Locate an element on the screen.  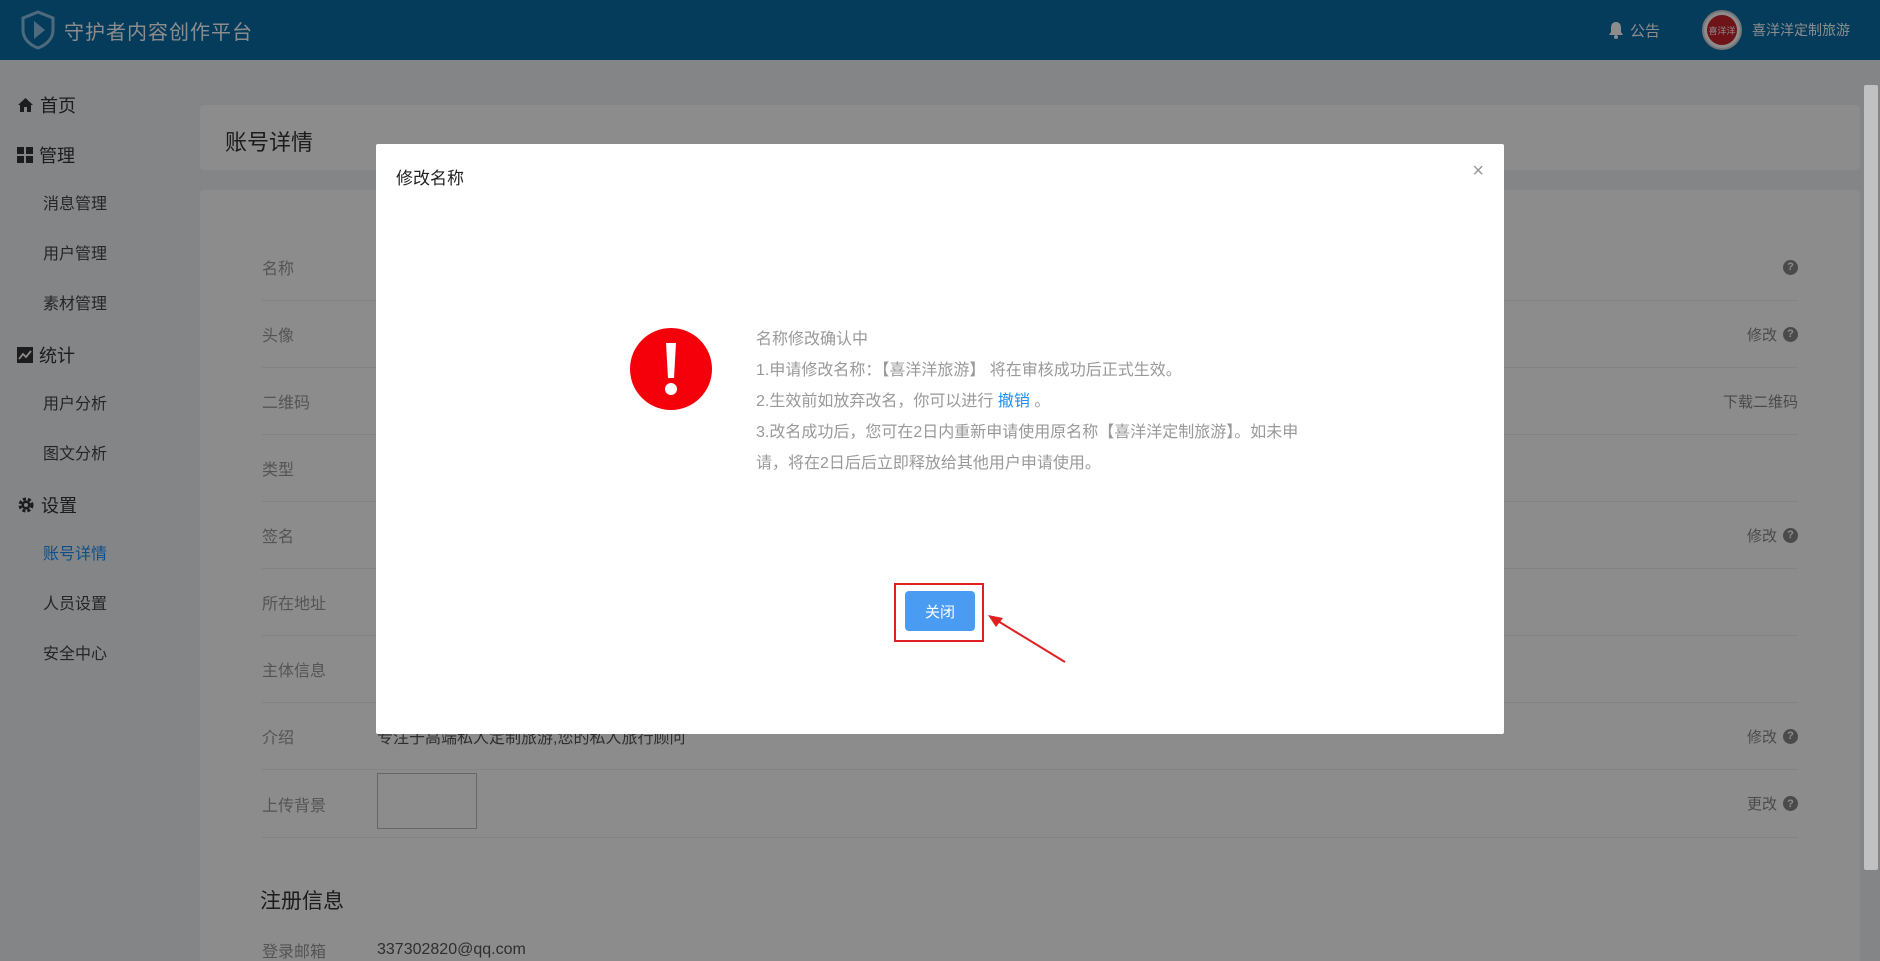
exclamation-icon is located at coordinates (671, 369).